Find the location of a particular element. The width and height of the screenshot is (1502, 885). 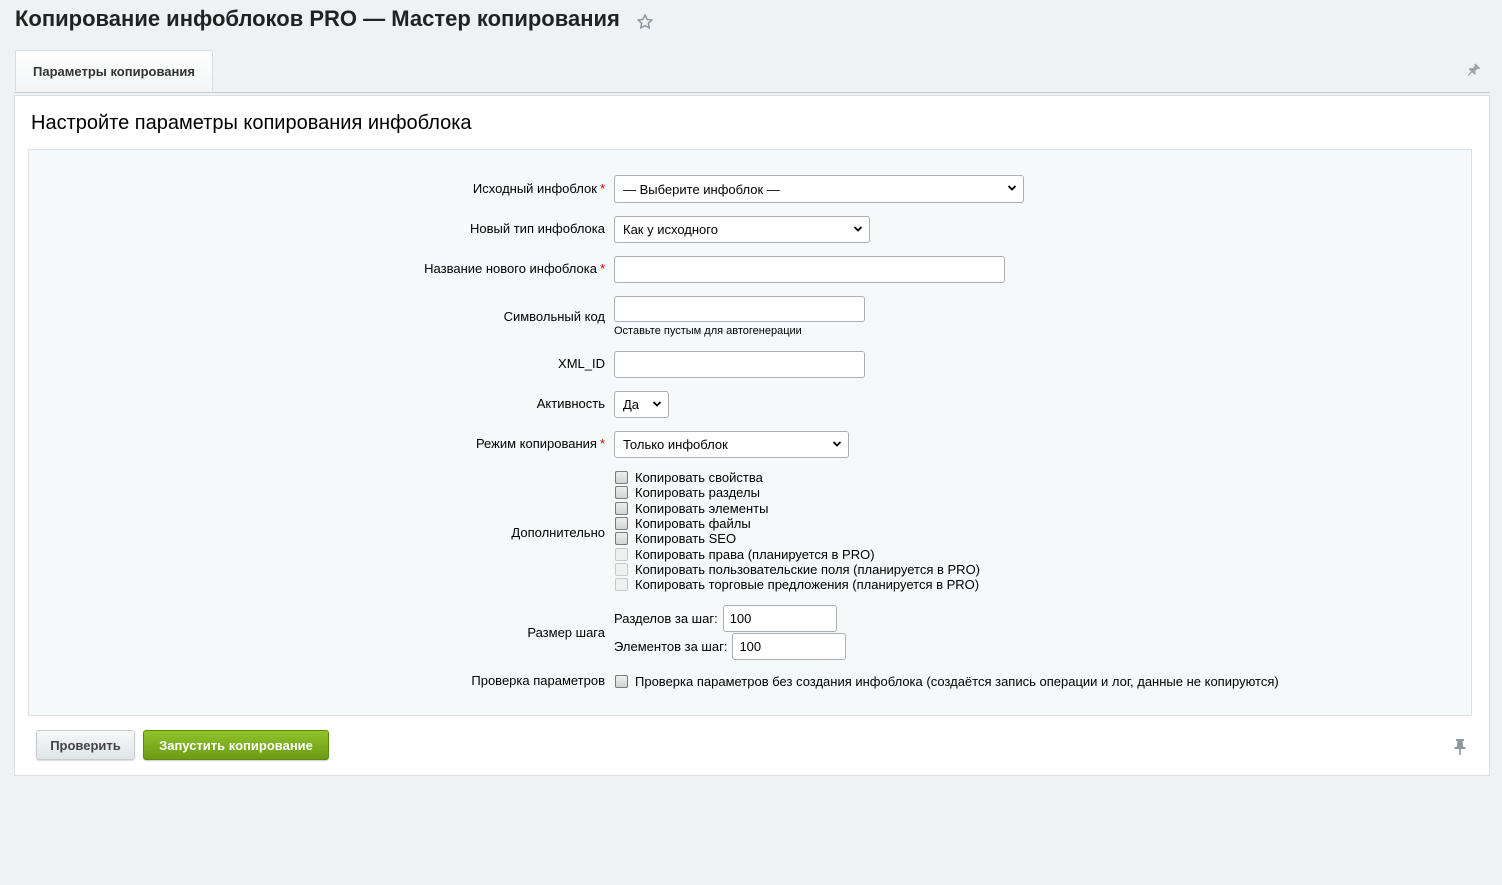

new-name-input is located at coordinates (809, 269).